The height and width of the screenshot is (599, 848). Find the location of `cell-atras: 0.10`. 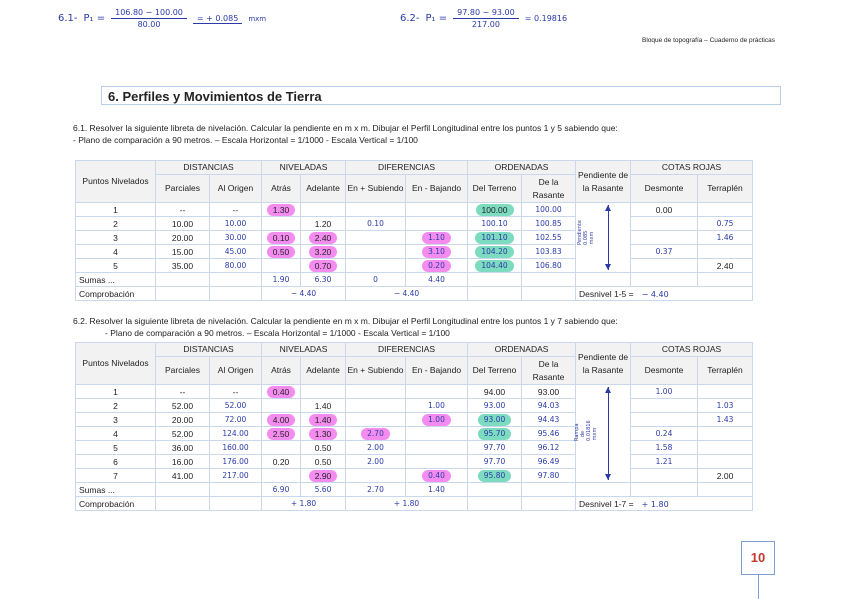

cell-atras: 0.10 is located at coordinates (281, 237).